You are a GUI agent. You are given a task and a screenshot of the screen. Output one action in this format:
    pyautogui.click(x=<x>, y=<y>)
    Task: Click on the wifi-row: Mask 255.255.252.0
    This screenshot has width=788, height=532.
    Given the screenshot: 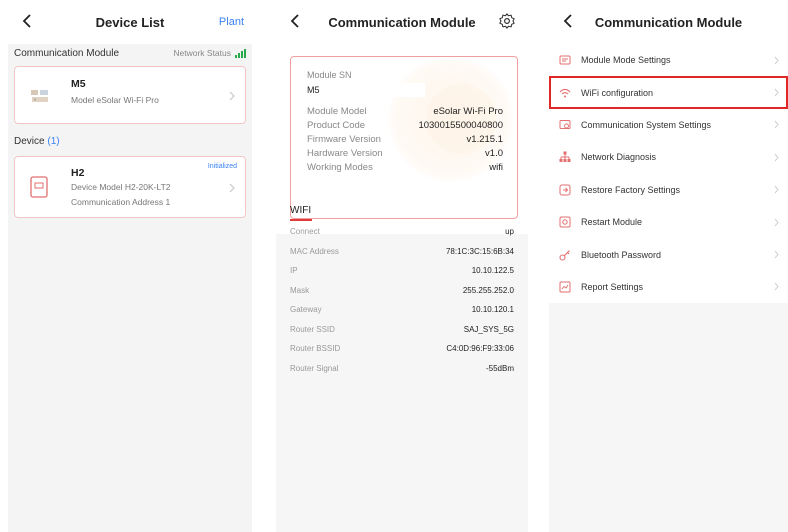 What is the action you would take?
    pyautogui.click(x=402, y=291)
    